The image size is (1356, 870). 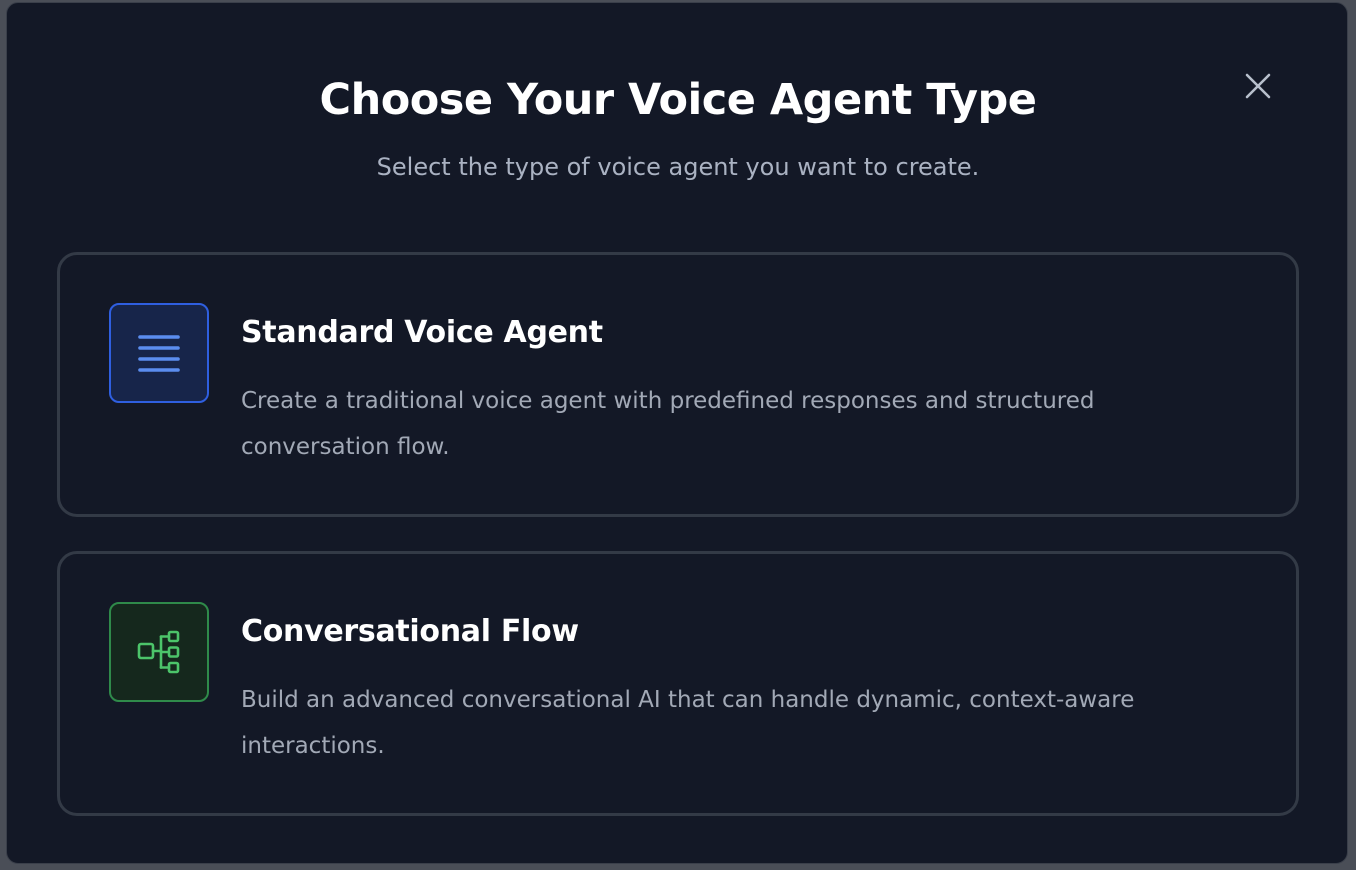 I want to click on modal-title: Choose Your Voice Agent Type, so click(x=678, y=100).